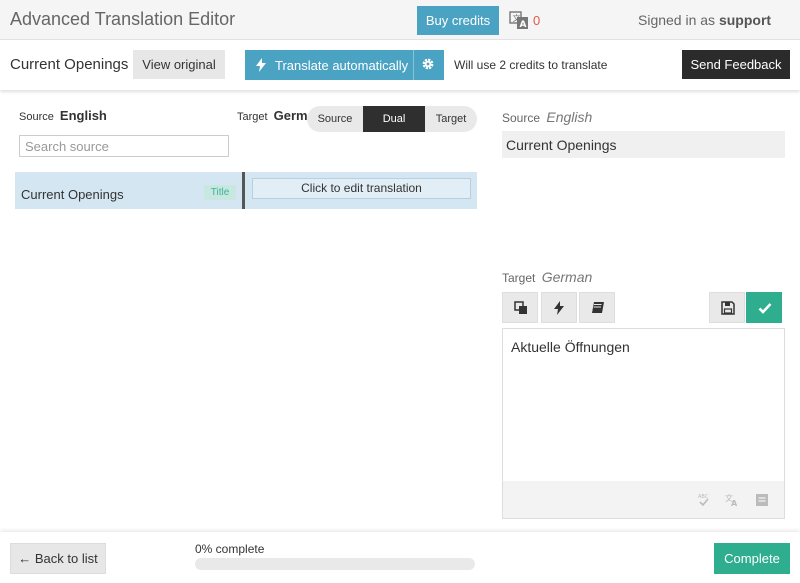 This screenshot has height=583, width=800. Describe the element at coordinates (335, 564) in the screenshot. I see `progress-bar` at that location.